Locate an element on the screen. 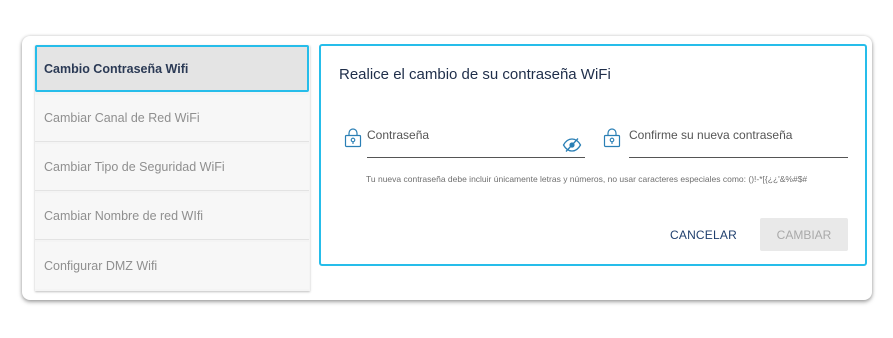 Image resolution: width=893 pixels, height=338 pixels. sidebar-item-wifi-password: Cambio Contraseña Wifi is located at coordinates (172, 68).